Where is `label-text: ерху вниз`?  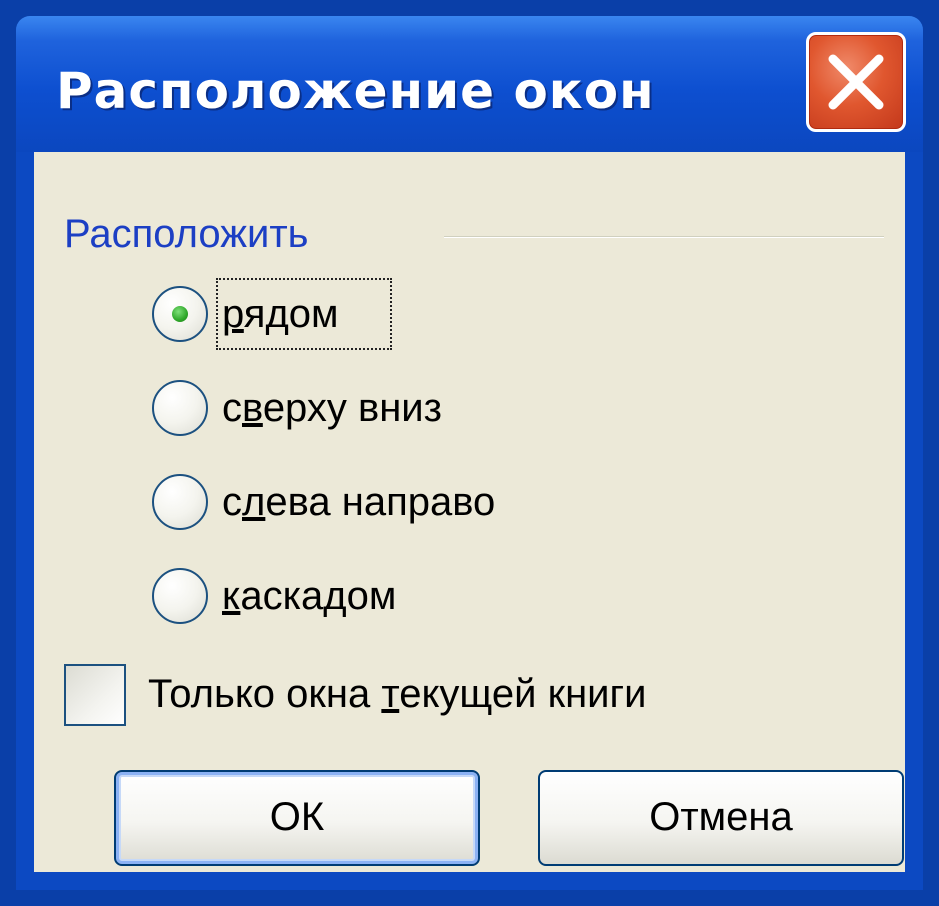 label-text: ерху вниз is located at coordinates (352, 408).